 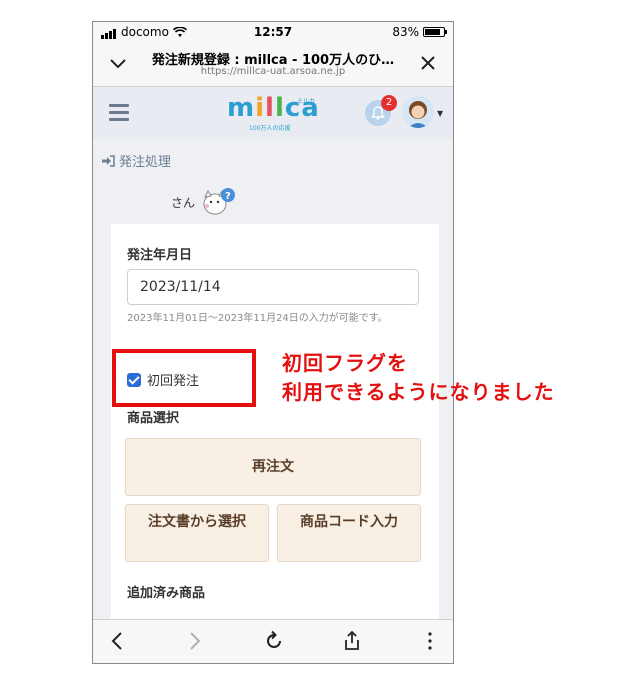 I want to click on annotation-line-1: 初回フラグを, so click(x=345, y=363).